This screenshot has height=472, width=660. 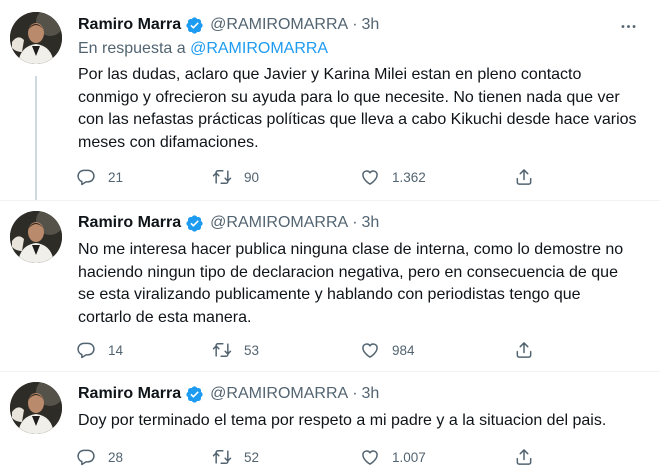 What do you see at coordinates (252, 177) in the screenshot?
I see `retweet-count: 90` at bounding box center [252, 177].